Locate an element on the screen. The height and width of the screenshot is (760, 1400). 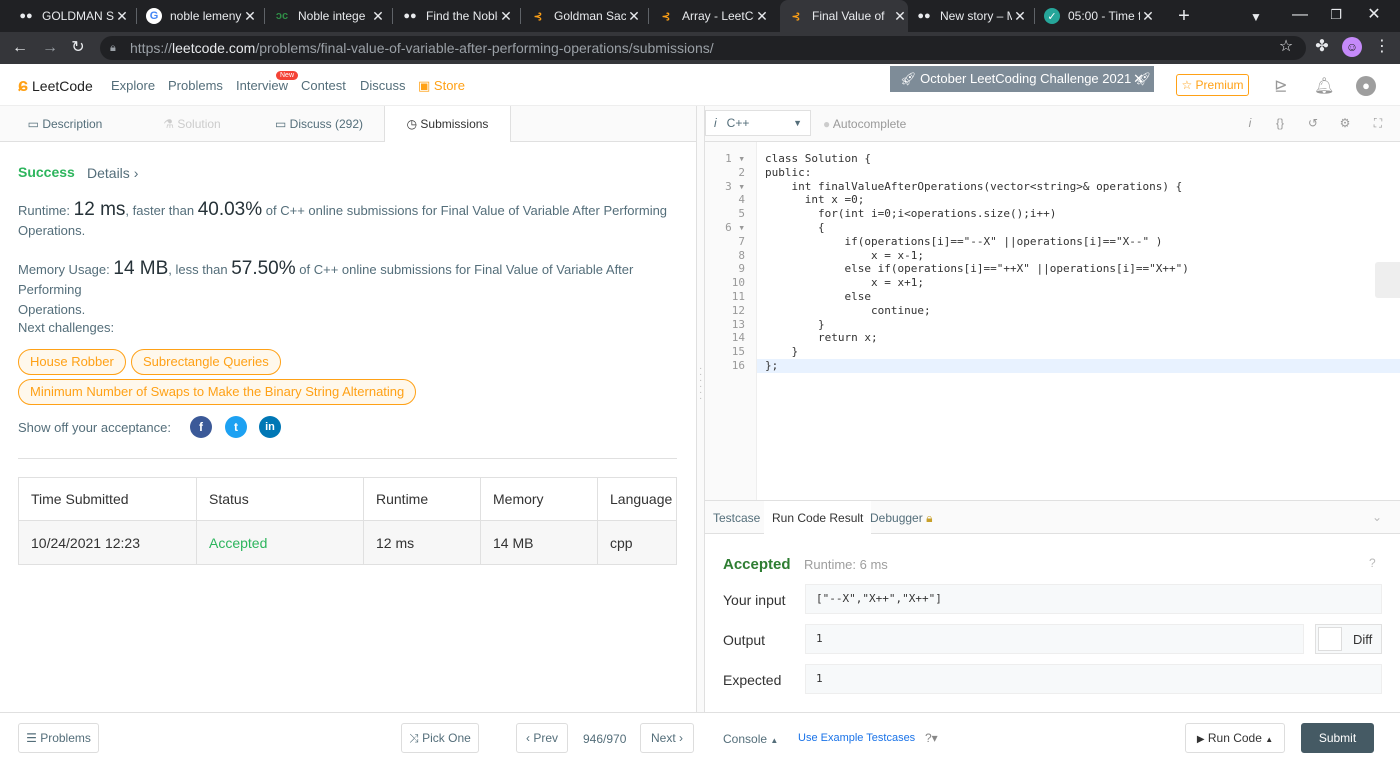
browser-tab-active: ⊰ Final Value of ✕ is located at coordinates (844, 16).